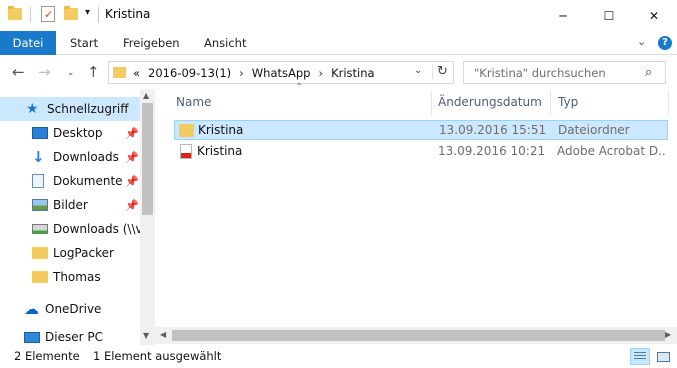  Describe the element at coordinates (146, 95) in the screenshot. I see `scroll-up-icon: ▲` at that location.